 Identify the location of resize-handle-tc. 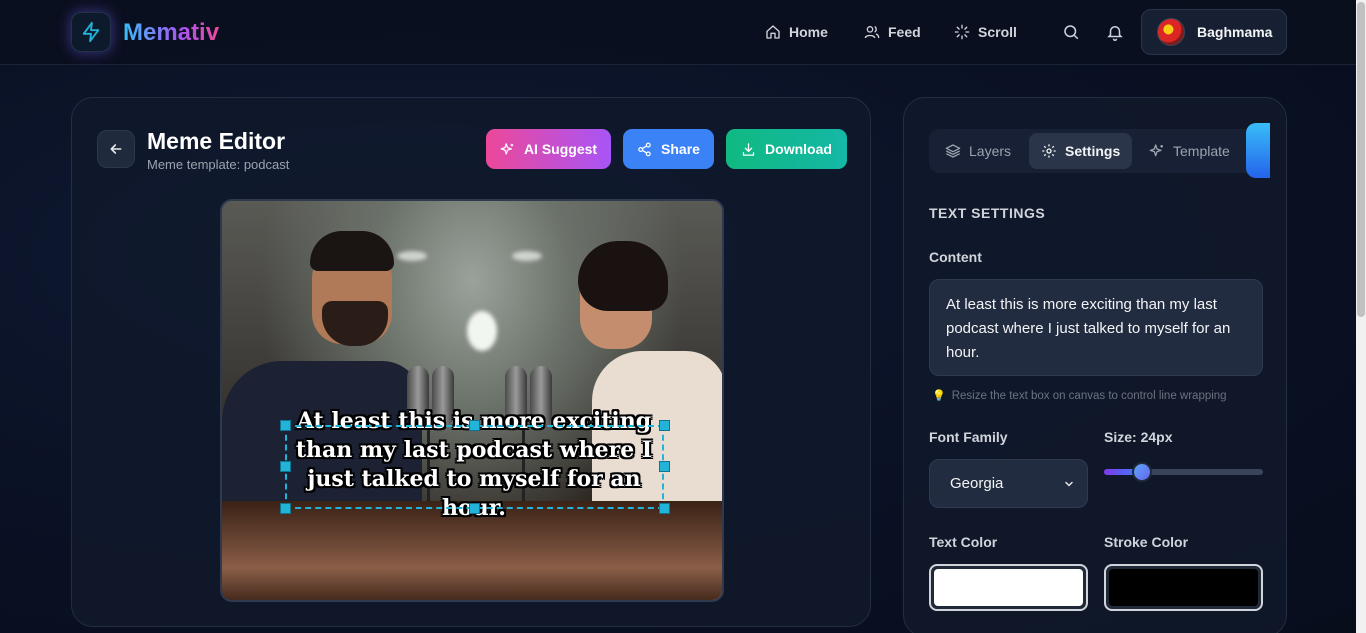
(474, 425).